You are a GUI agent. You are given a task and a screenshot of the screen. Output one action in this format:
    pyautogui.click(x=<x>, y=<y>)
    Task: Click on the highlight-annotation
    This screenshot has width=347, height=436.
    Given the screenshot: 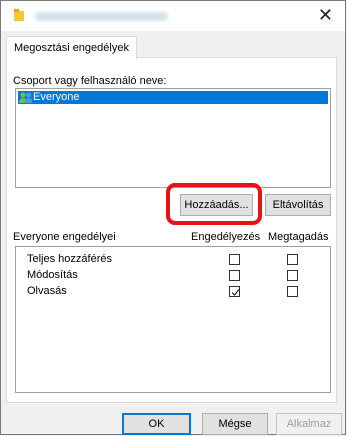 What is the action you would take?
    pyautogui.click(x=214, y=204)
    